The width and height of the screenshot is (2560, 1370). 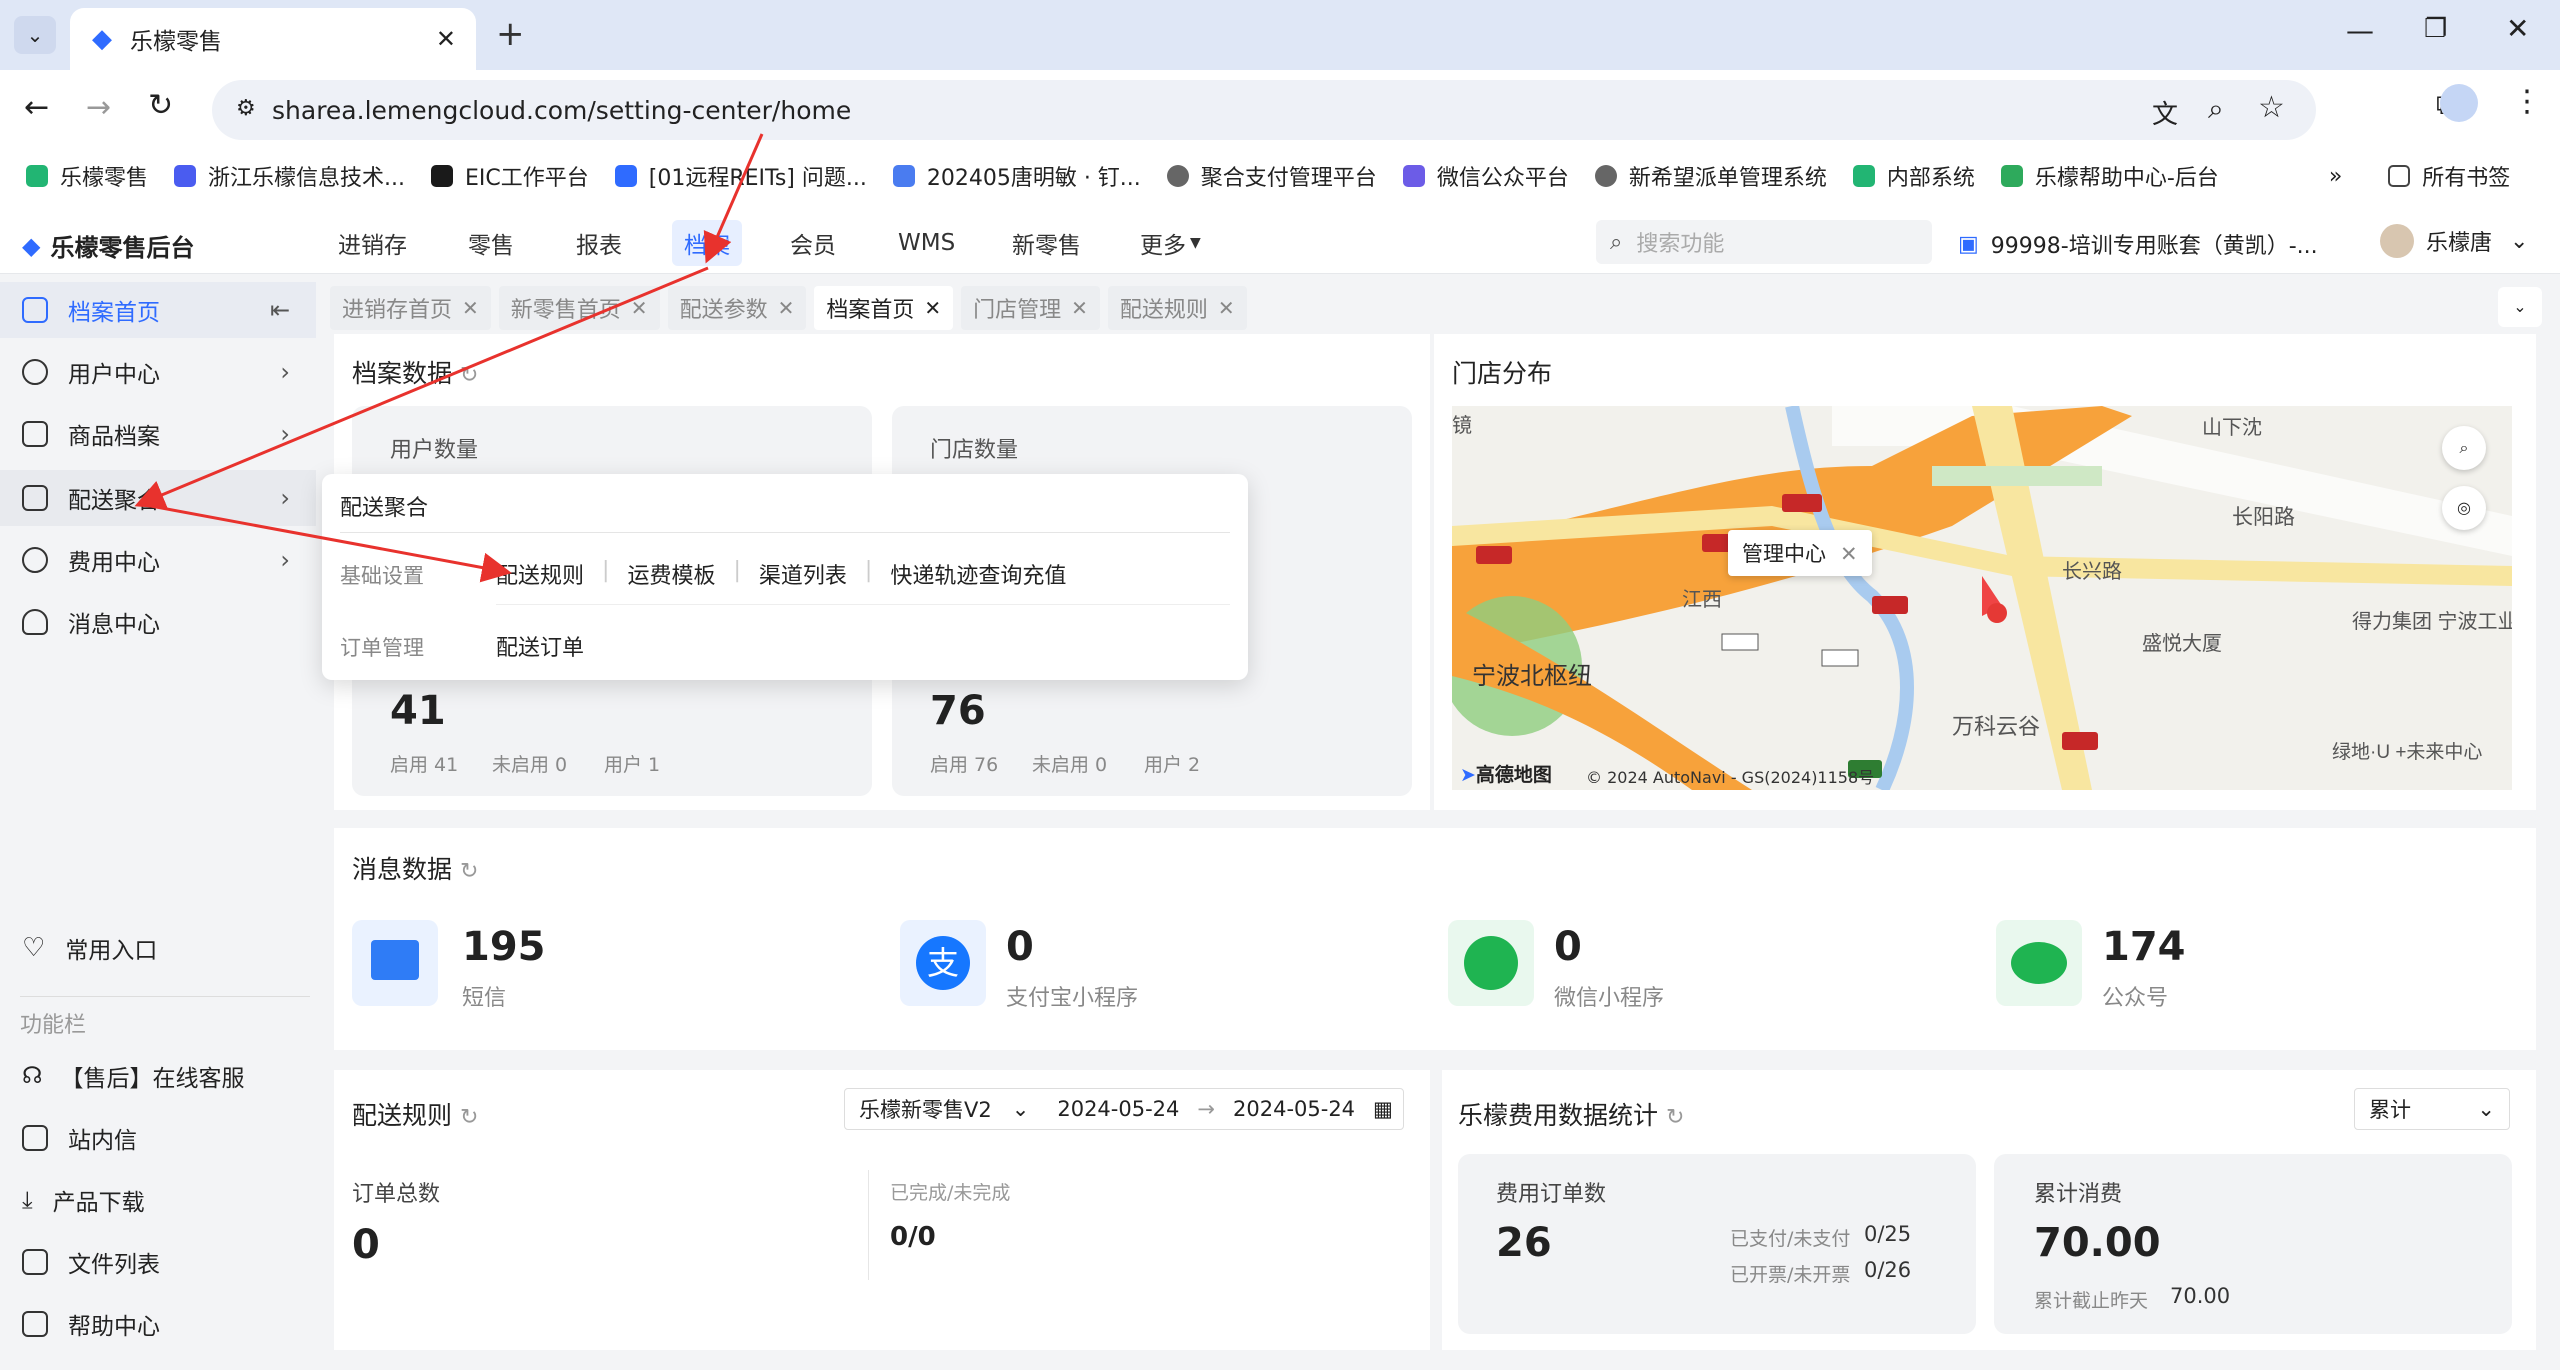 I want to click on common-entry: ♡ 常用入口, so click(x=158, y=948).